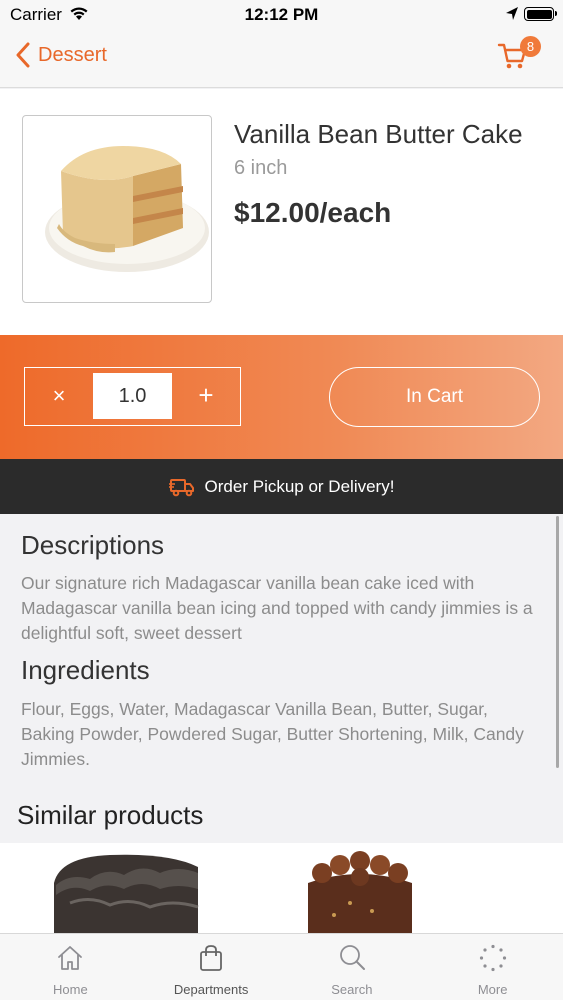 The height and width of the screenshot is (1000, 563). I want to click on search-icon, so click(352, 957).